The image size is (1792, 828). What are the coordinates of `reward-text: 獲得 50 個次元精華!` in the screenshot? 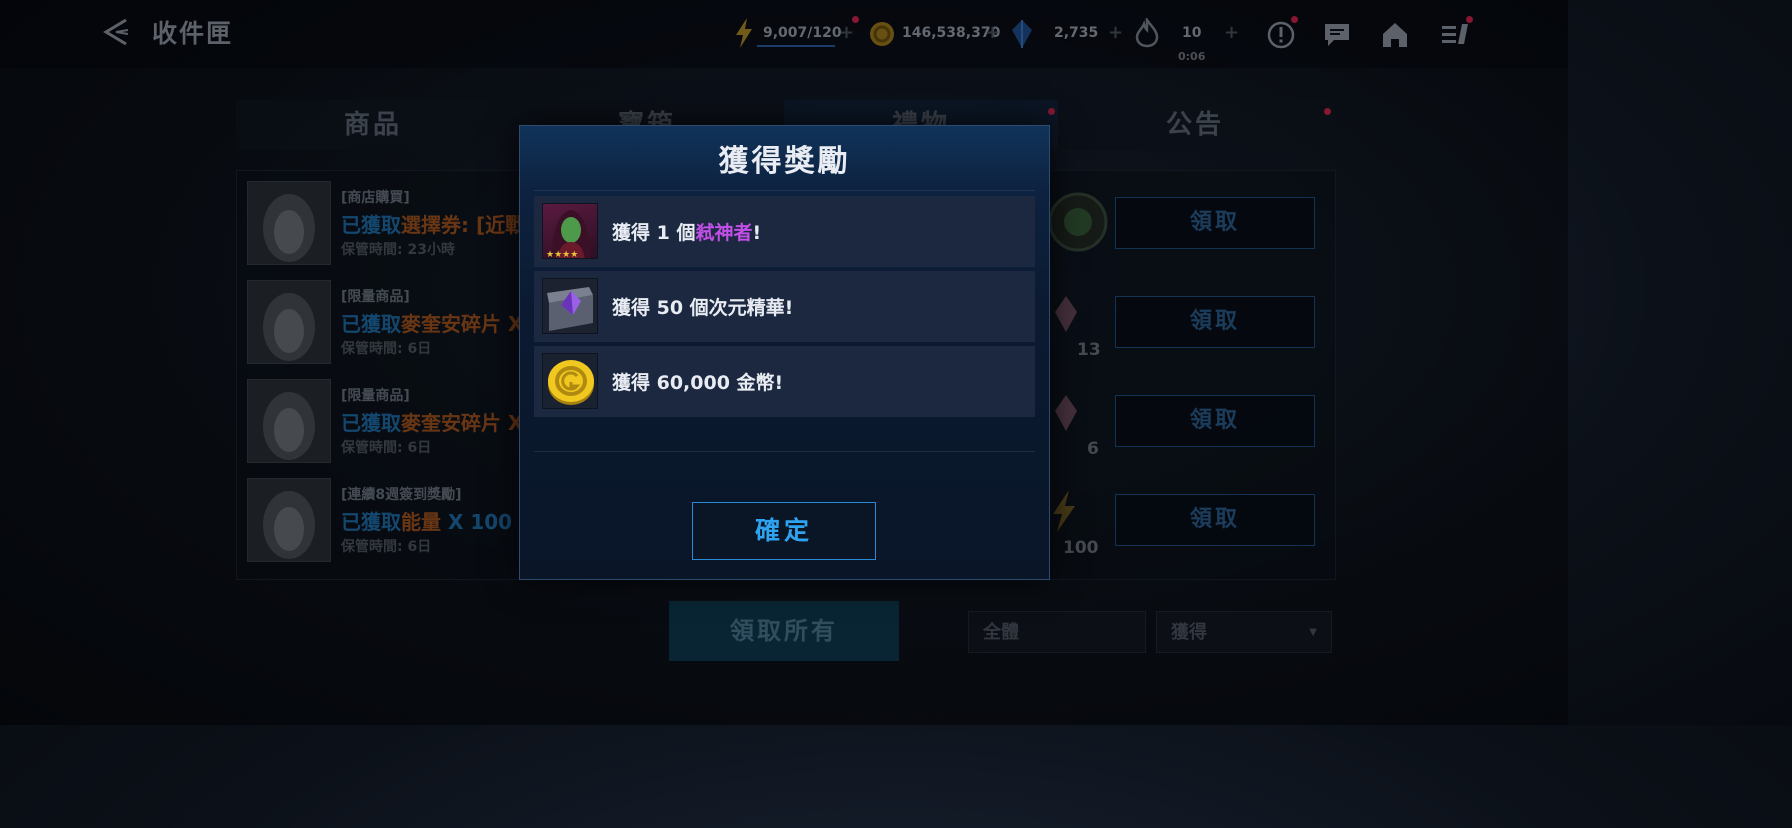 It's located at (703, 308).